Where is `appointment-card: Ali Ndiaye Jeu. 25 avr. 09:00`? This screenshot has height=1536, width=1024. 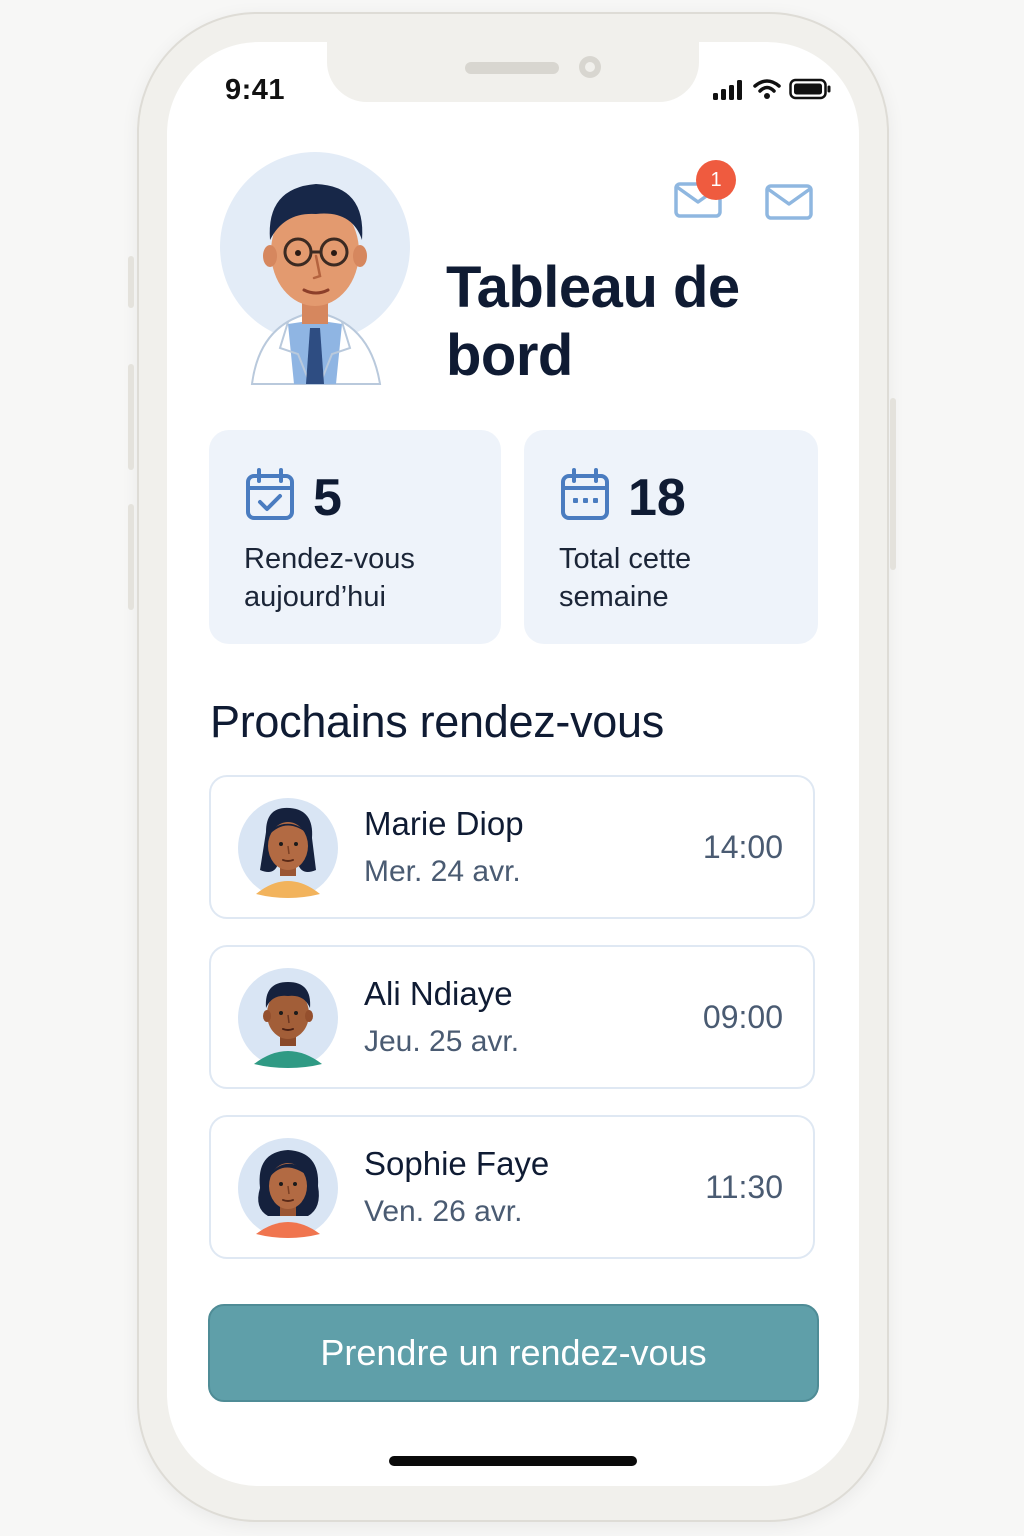
appointment-card: Ali Ndiaye Jeu. 25 avr. 09:00 is located at coordinates (512, 1017).